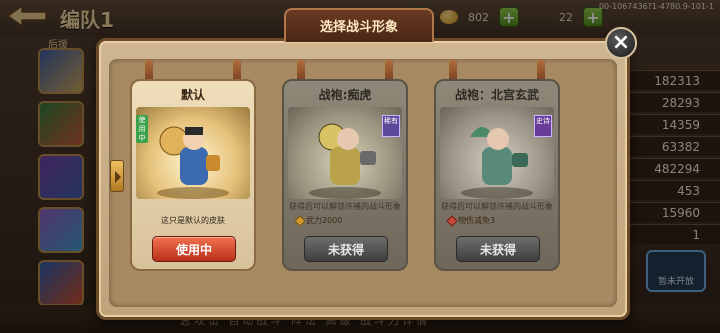  What do you see at coordinates (477, 220) in the screenshot?
I see `skin-bonus-text: 物伤减免3` at bounding box center [477, 220].